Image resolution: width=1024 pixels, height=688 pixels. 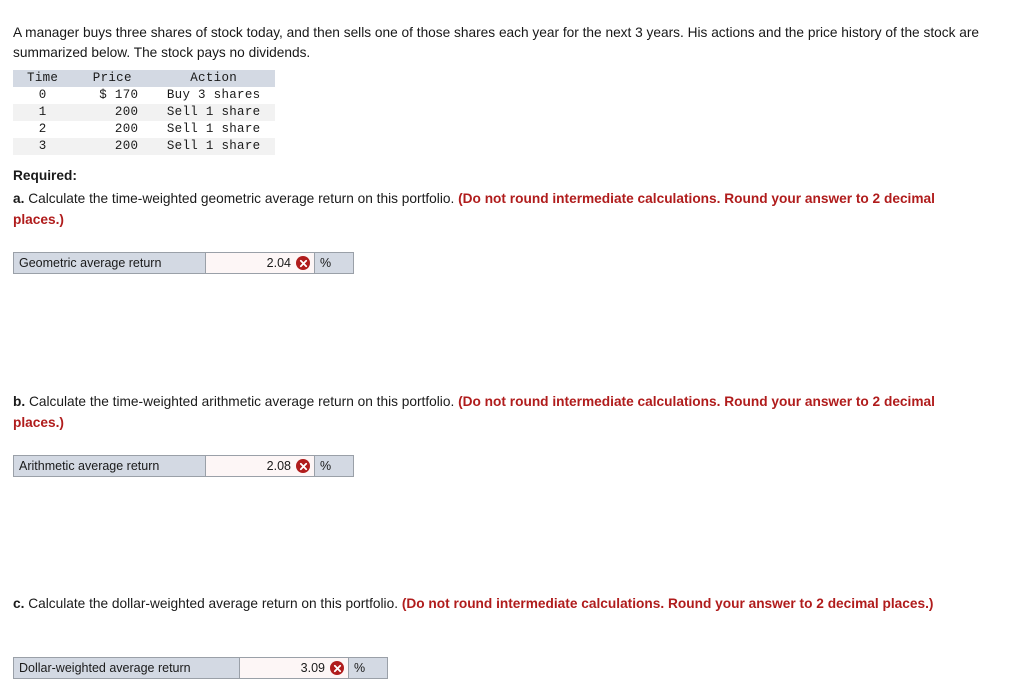 I want to click on question-b-label: b., so click(x=19, y=401).